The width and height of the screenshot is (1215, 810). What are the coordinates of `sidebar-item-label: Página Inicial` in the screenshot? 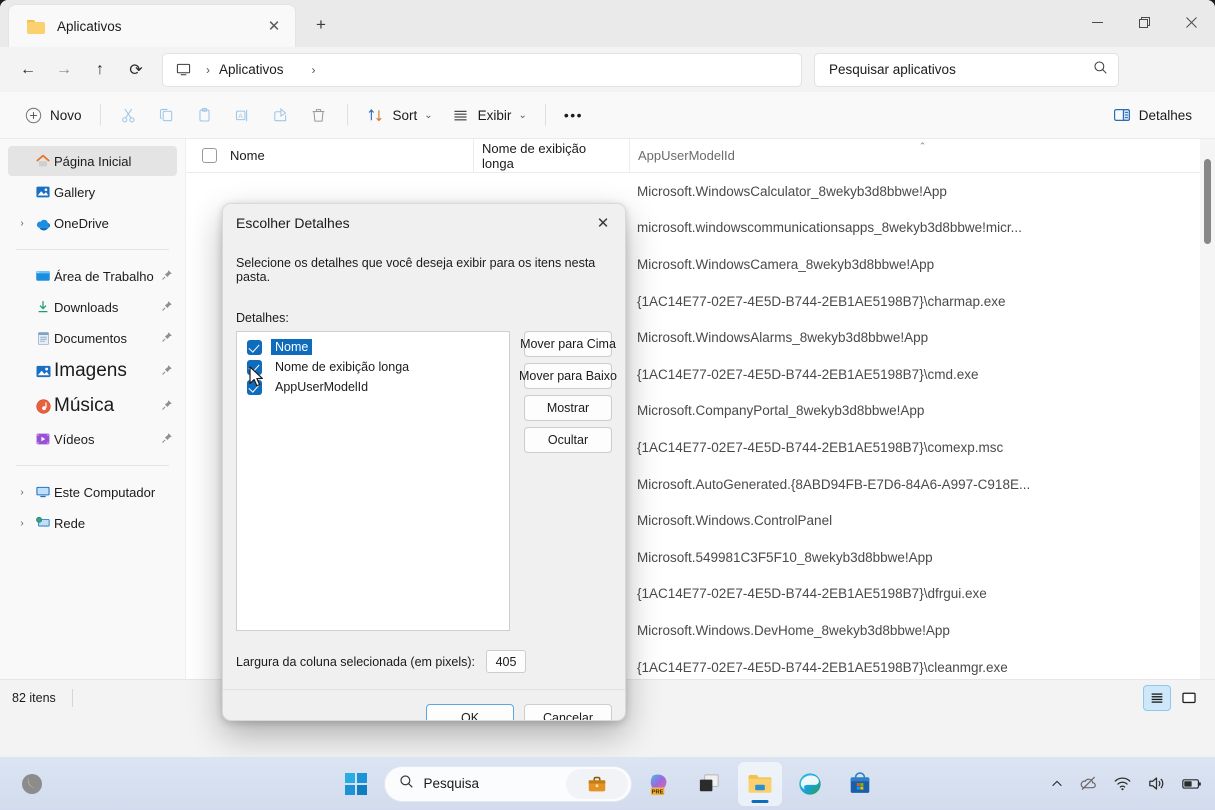 It's located at (93, 161).